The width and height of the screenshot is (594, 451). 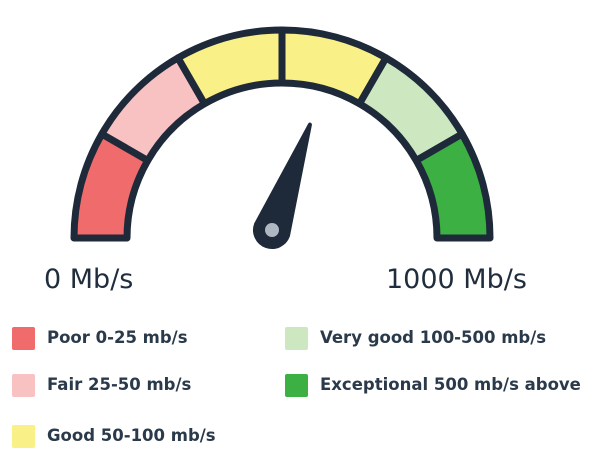 I want to click on legend-item-poor: Poor 0-25 mb/s, so click(x=100, y=338).